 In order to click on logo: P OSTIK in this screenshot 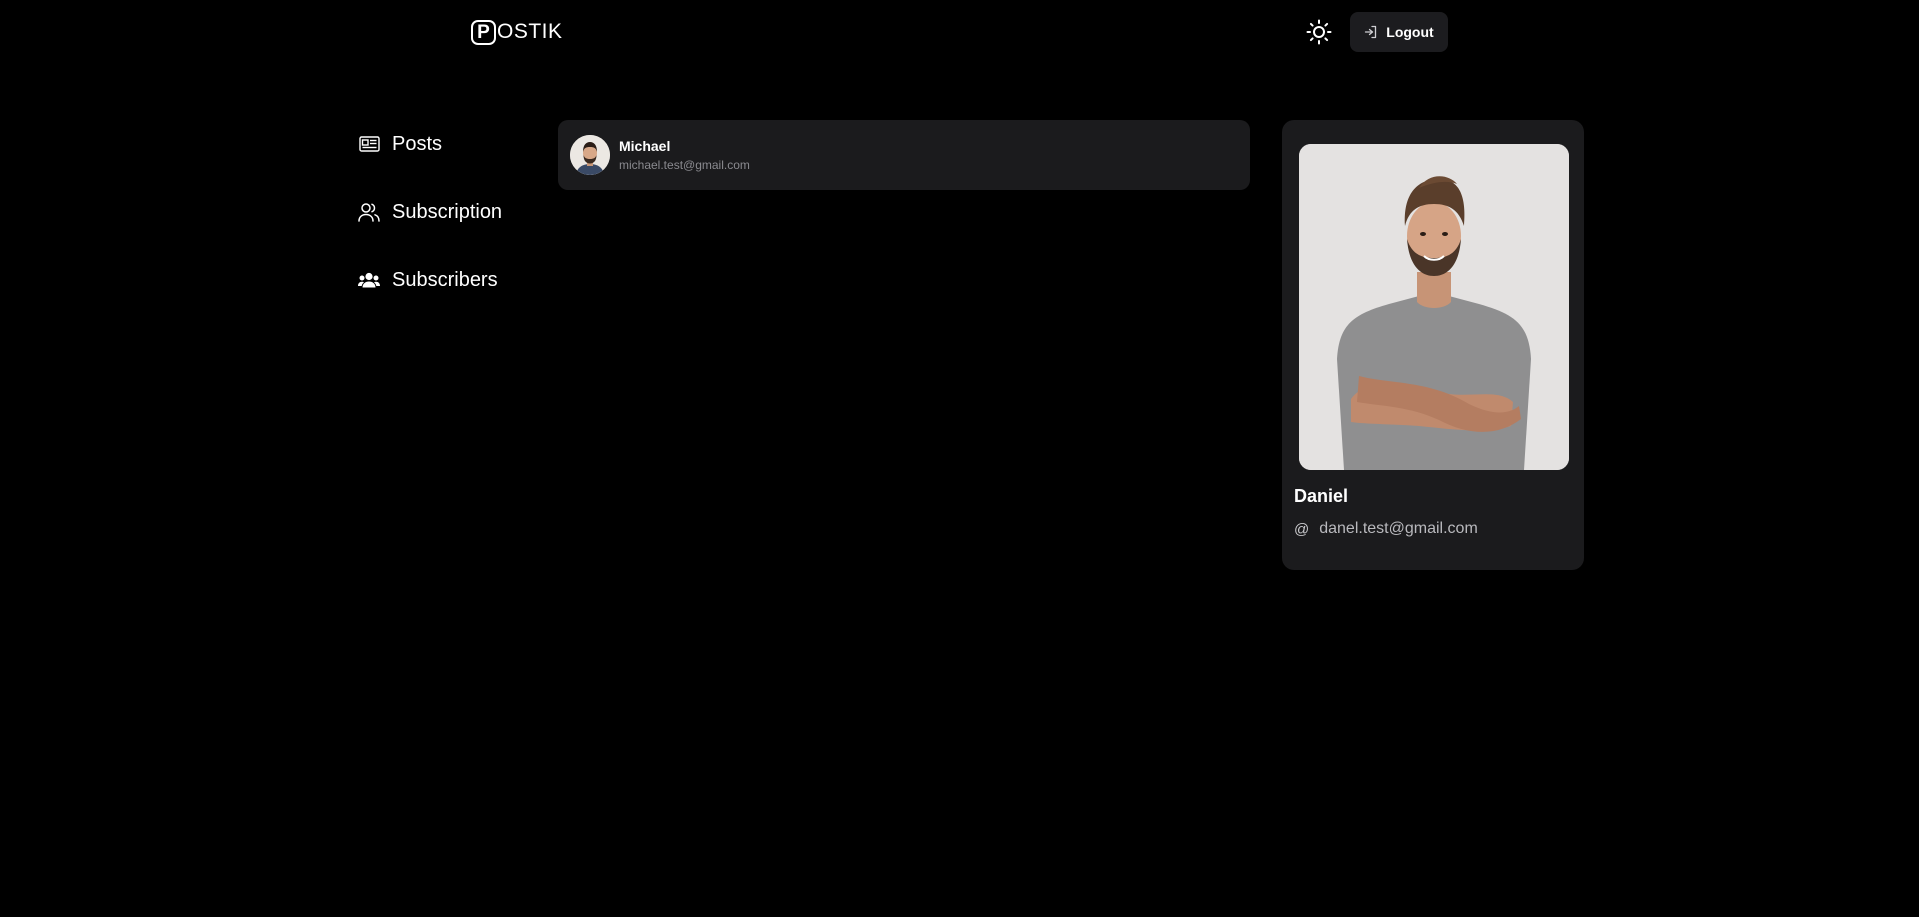, I will do `click(517, 32)`.